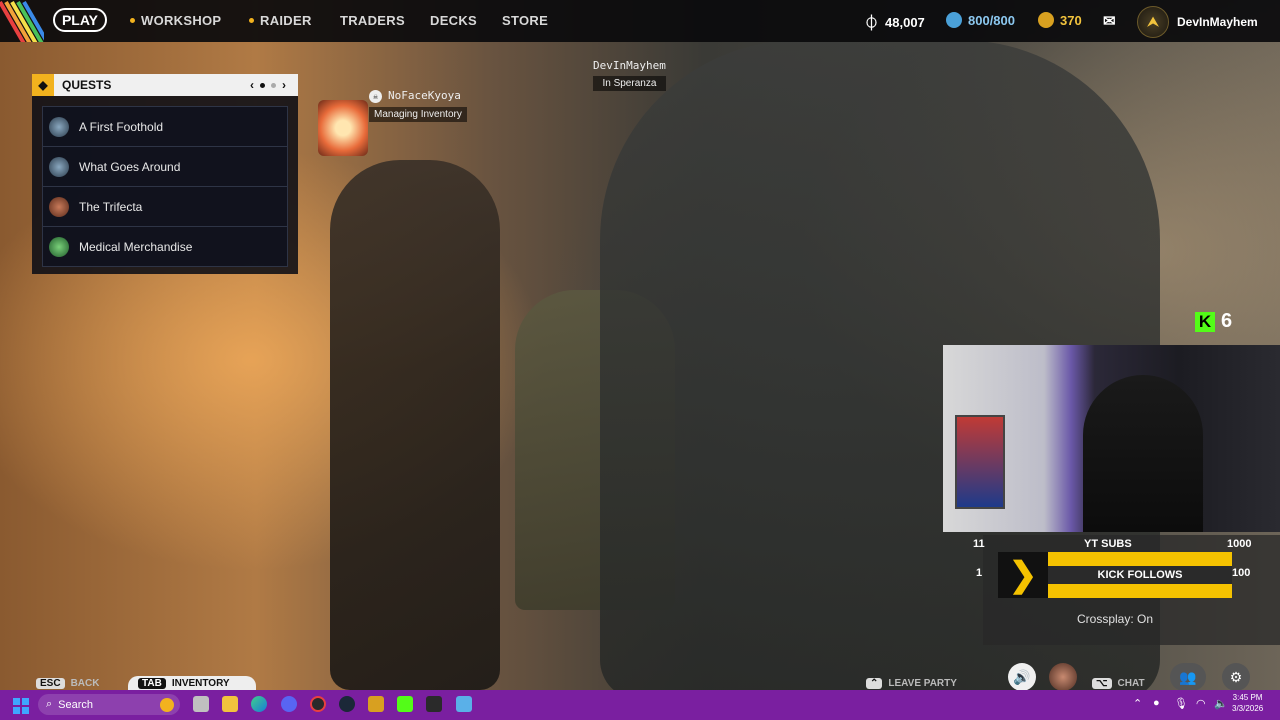  What do you see at coordinates (415, 425) in the screenshot?
I see `character-raider-left` at bounding box center [415, 425].